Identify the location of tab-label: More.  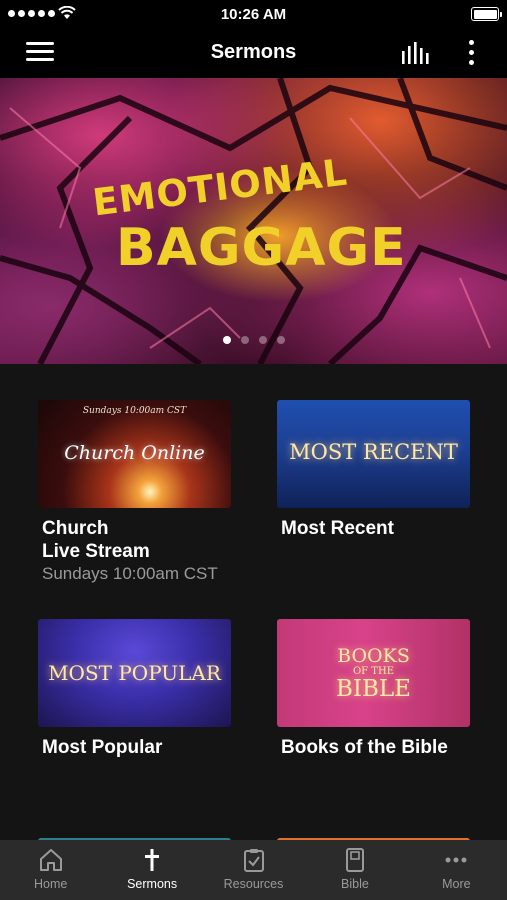
(456, 884).